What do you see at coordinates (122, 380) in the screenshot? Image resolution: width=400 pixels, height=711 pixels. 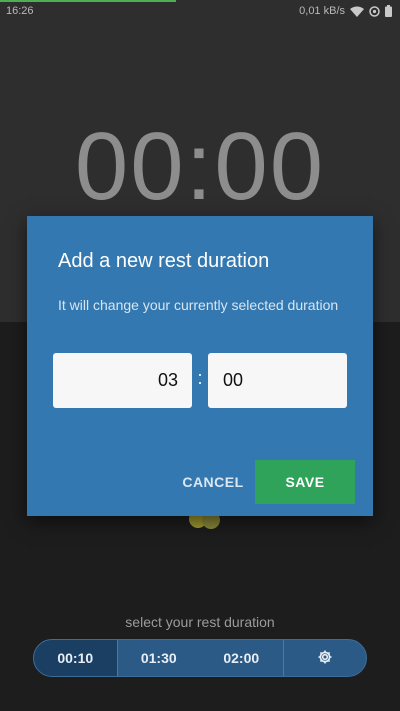 I see `minutes-input: 03` at bounding box center [122, 380].